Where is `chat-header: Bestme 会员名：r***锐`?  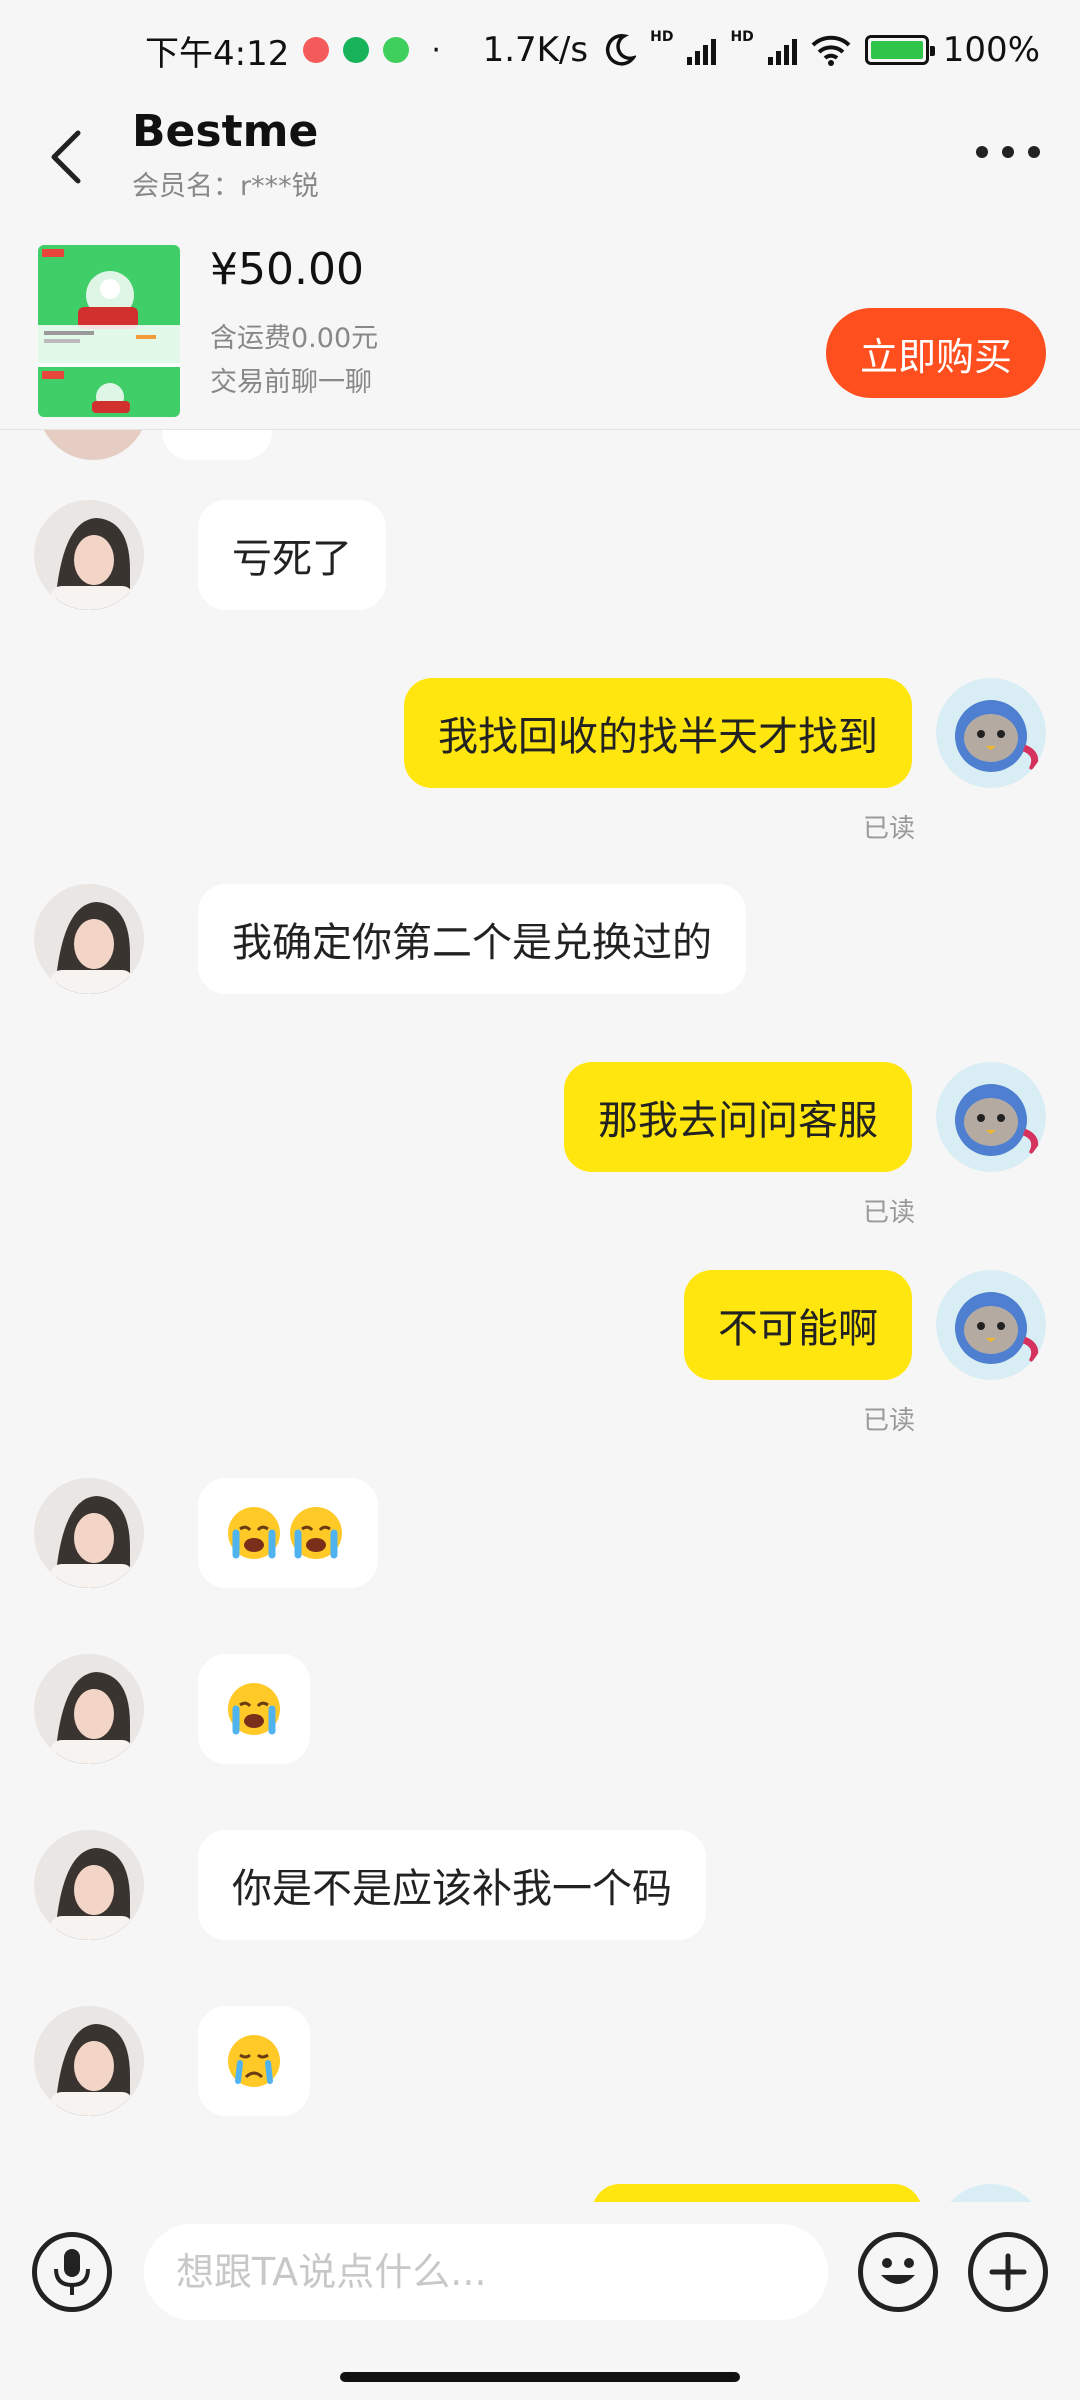 chat-header: Bestme 会员名：r***锐 is located at coordinates (540, 160).